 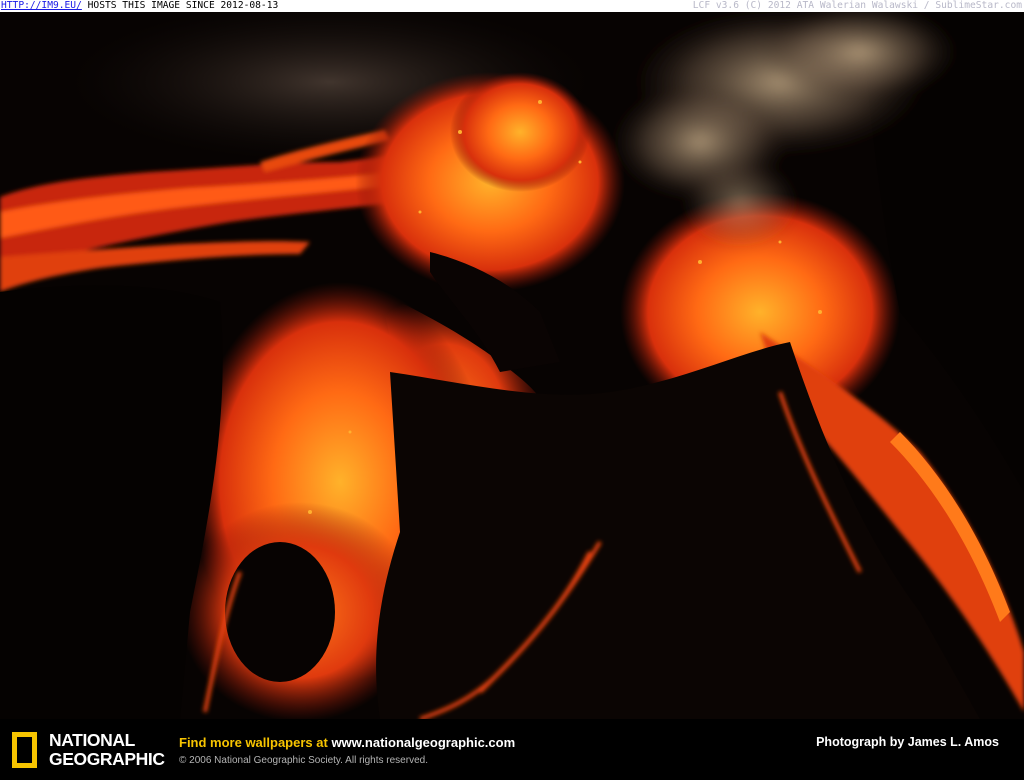 I want to click on logo-line2: GEOGRAPHIC, so click(x=107, y=759).